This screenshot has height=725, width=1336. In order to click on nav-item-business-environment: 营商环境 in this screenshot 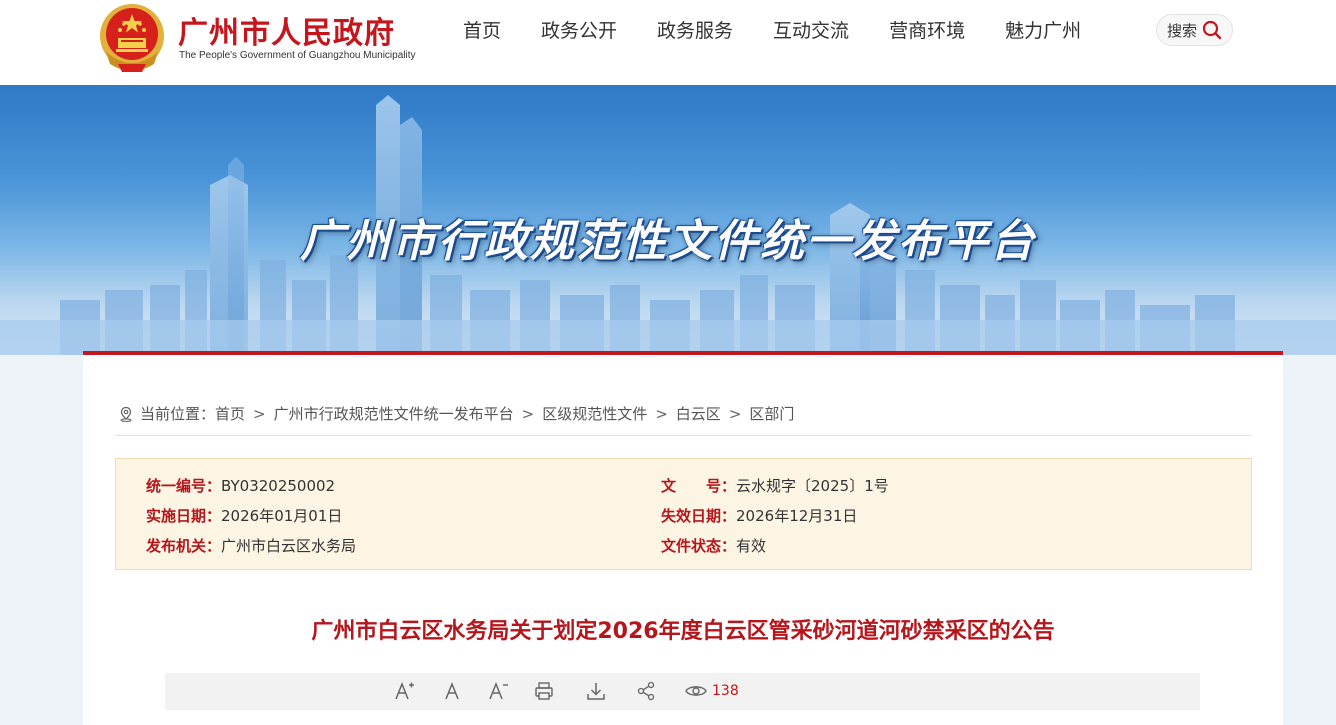, I will do `click(927, 31)`.